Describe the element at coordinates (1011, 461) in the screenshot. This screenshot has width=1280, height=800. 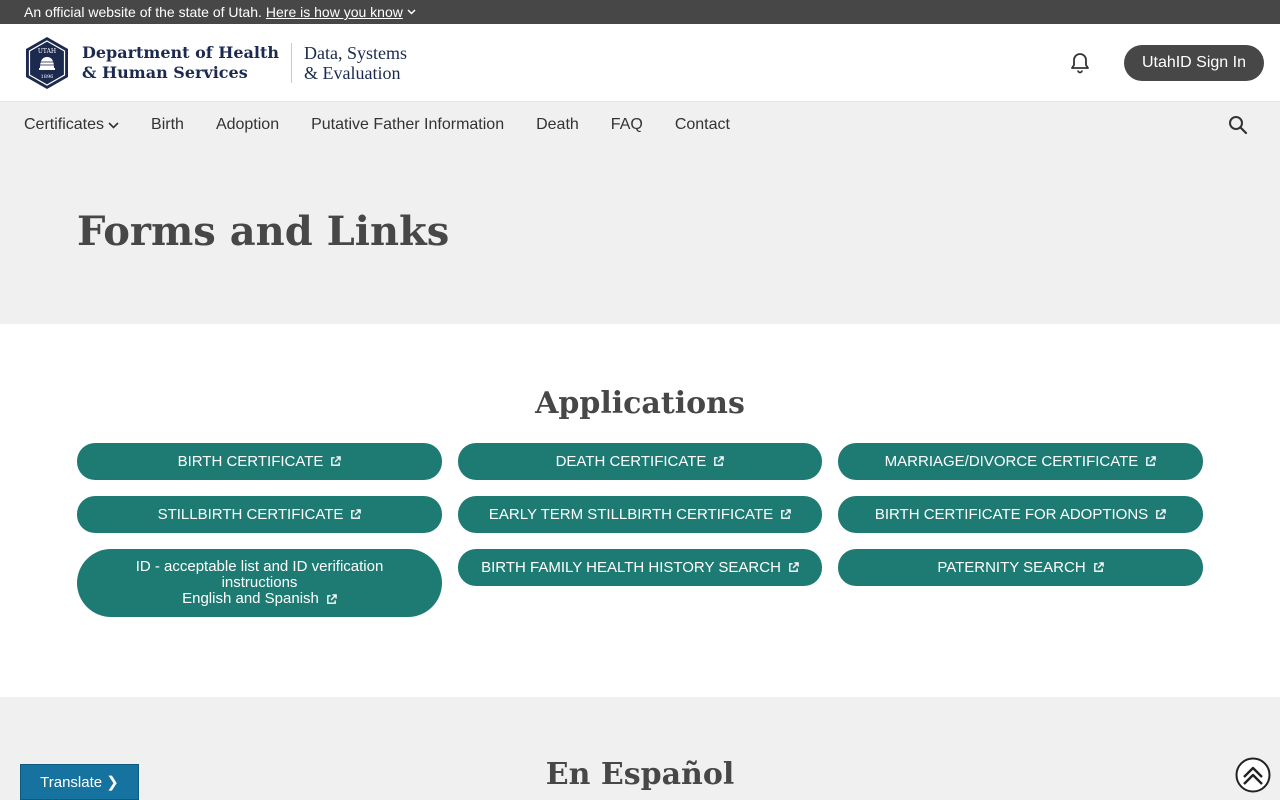
I see `button-label: MARRIAGE/DIVORCE CERTIFICATE` at that location.